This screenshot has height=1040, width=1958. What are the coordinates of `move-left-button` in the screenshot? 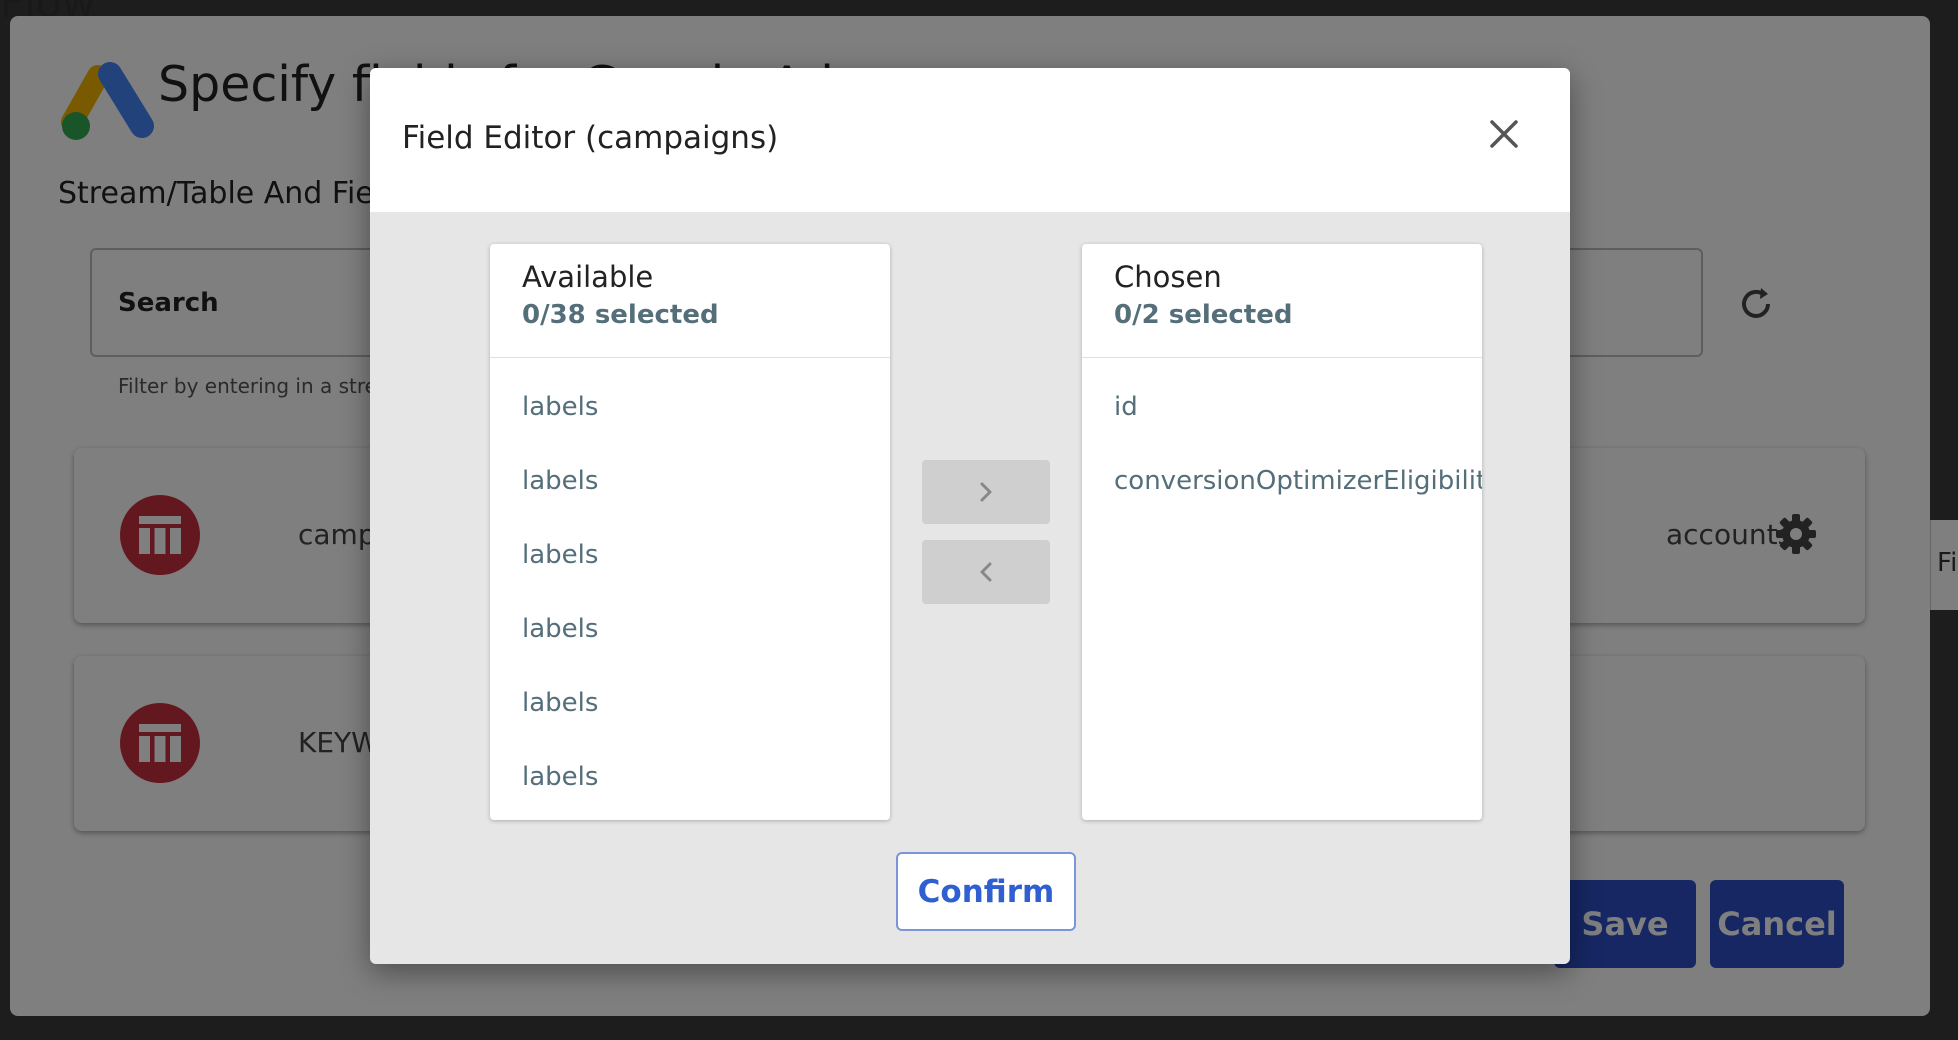 It's located at (986, 572).